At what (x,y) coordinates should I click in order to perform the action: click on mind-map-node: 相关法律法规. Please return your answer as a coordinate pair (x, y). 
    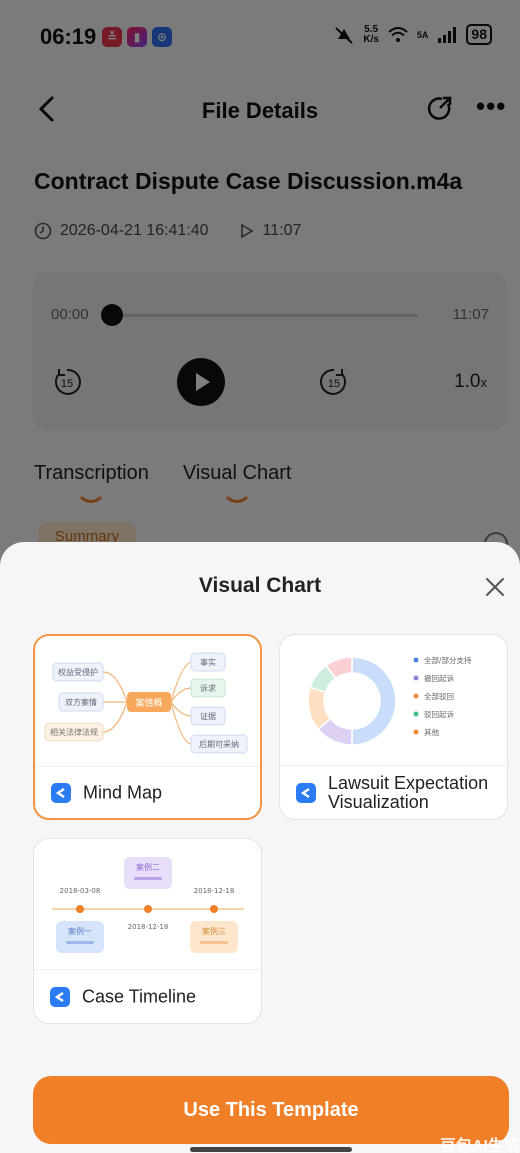
    Looking at the image, I should click on (74, 732).